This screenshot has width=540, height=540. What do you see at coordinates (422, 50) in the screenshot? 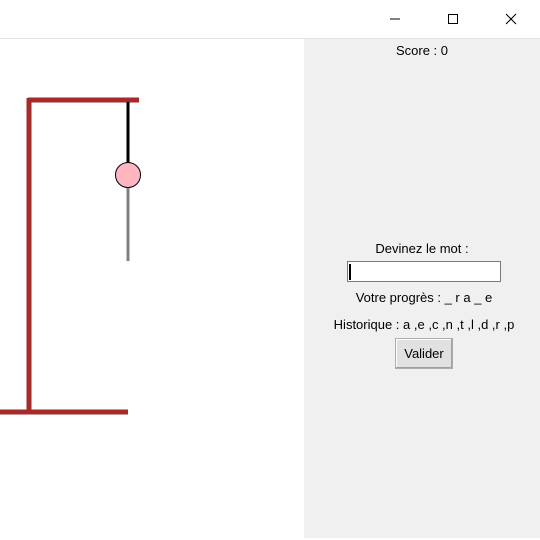
I see `score-label: Score : 0` at bounding box center [422, 50].